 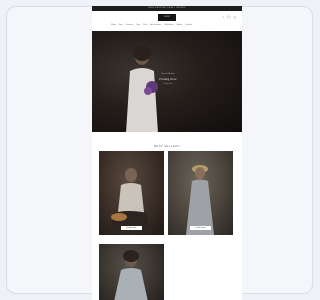 What do you see at coordinates (121, 25) in the screenshot?
I see `nav-item: New` at bounding box center [121, 25].